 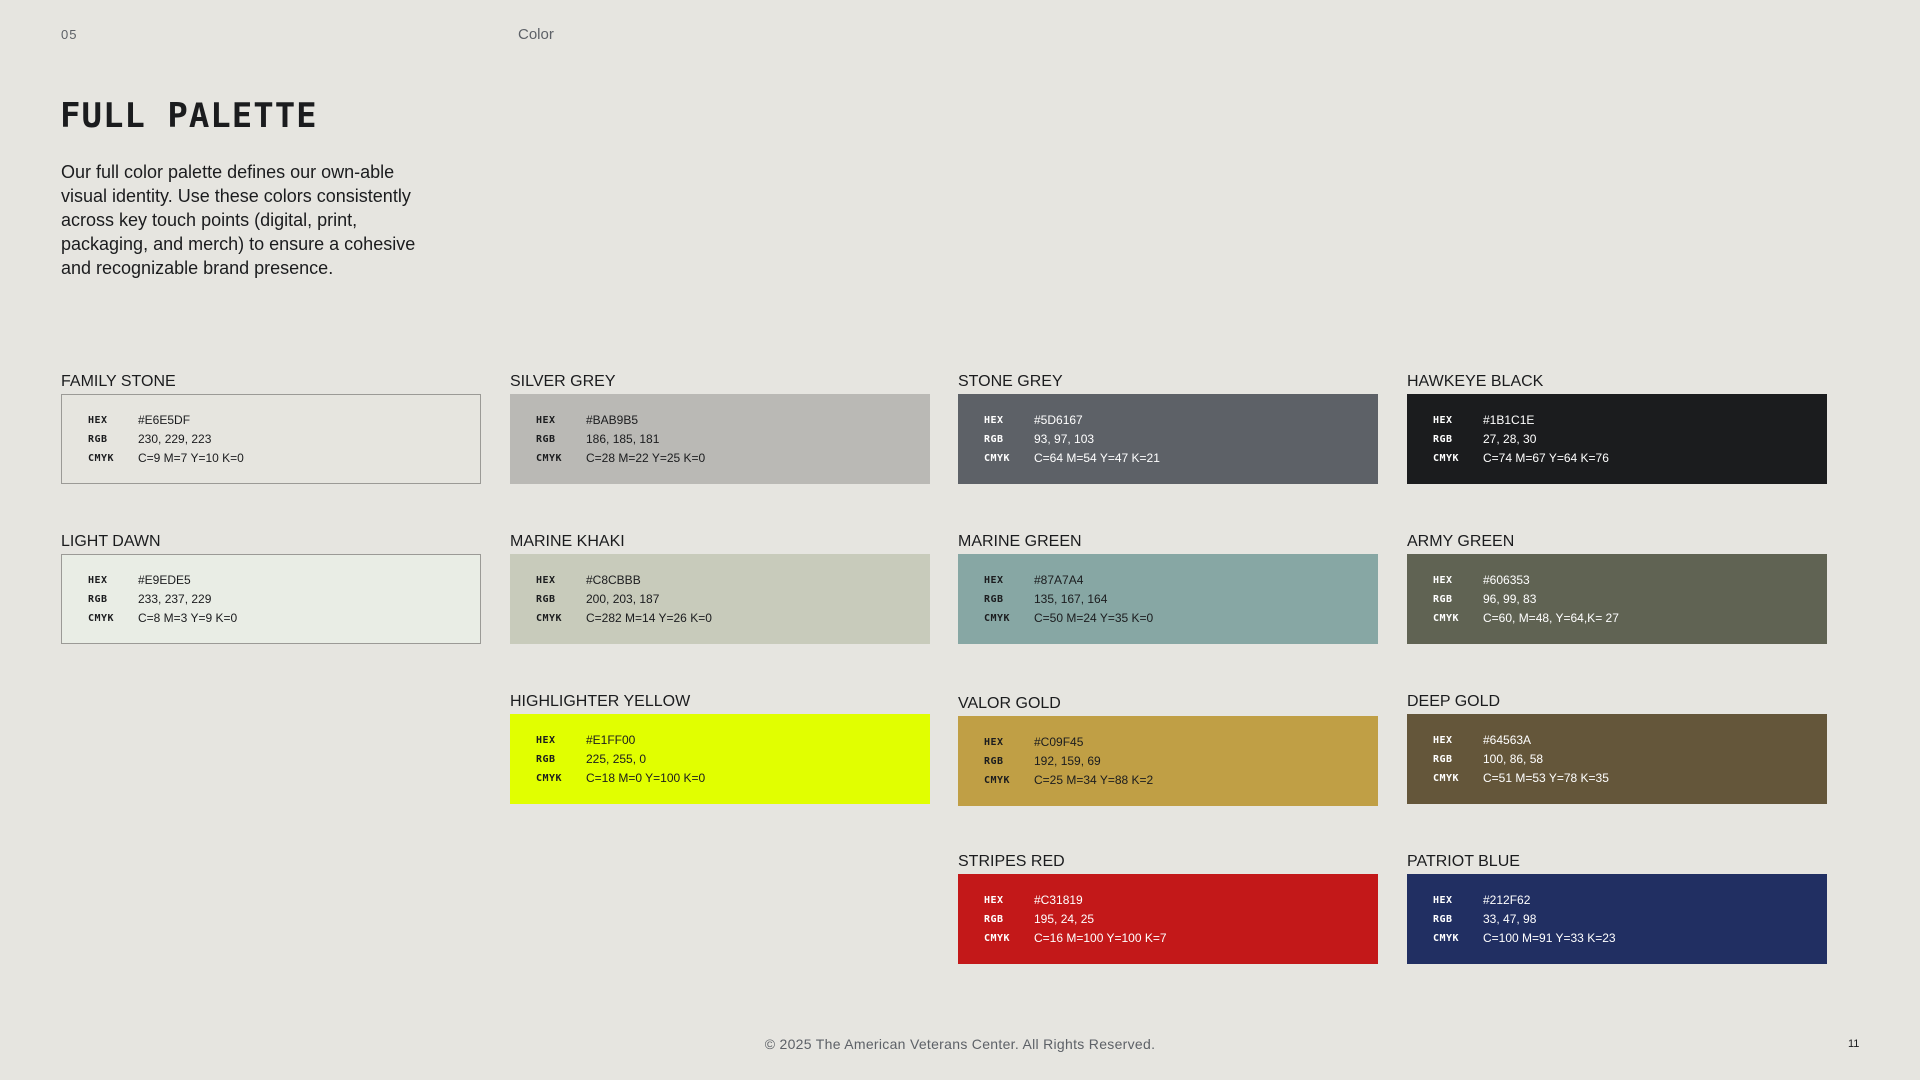 What do you see at coordinates (1058, 419) in the screenshot?
I see `hex-value: #5D6167` at bounding box center [1058, 419].